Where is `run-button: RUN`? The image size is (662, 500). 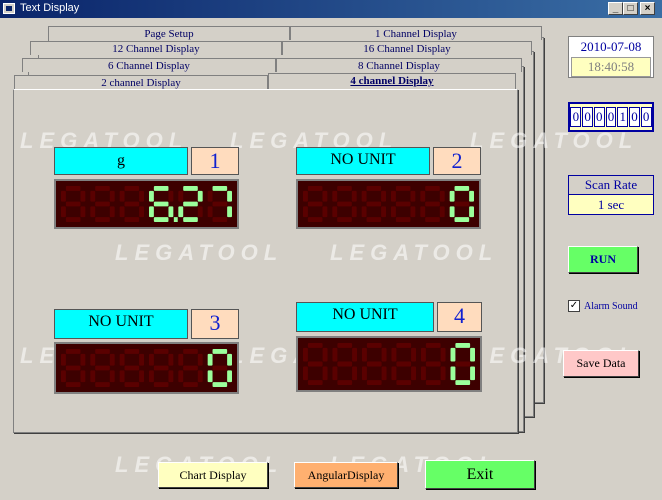
run-button: RUN is located at coordinates (603, 259).